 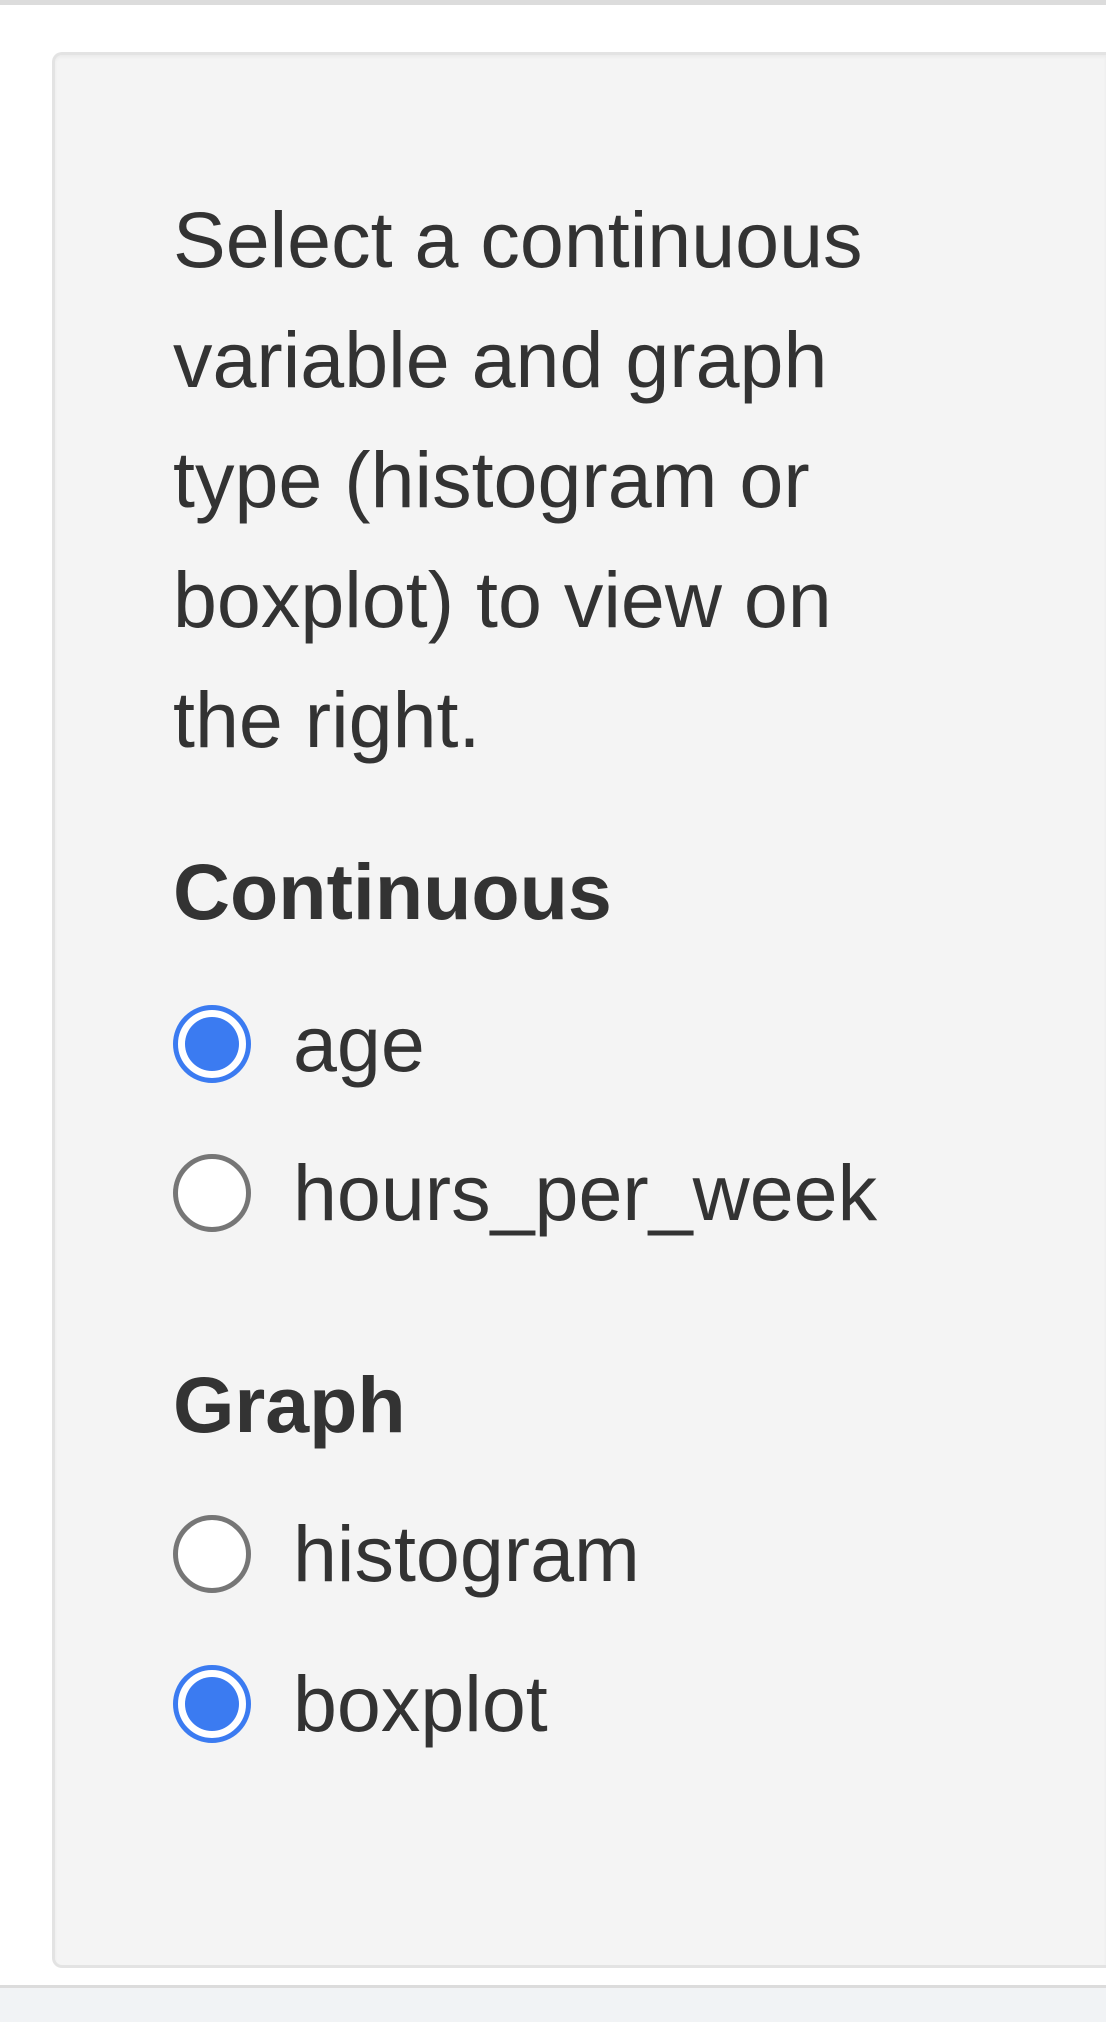 What do you see at coordinates (359, 1043) in the screenshot?
I see `radio-label-age: age` at bounding box center [359, 1043].